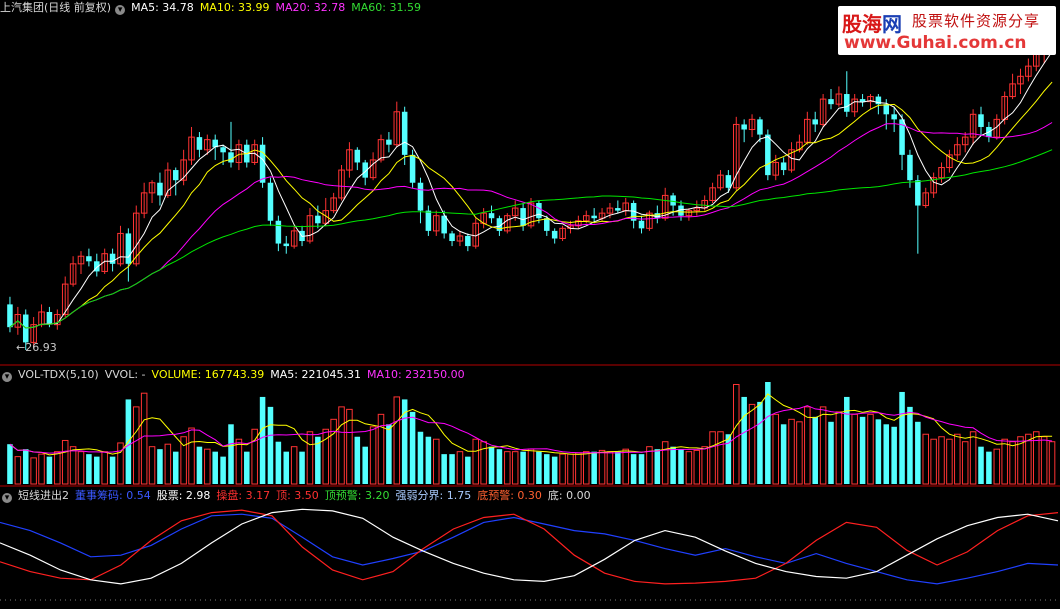 The width and height of the screenshot is (1060, 609). I want to click on ma20-readout: MA20: 32.78, so click(310, 7).